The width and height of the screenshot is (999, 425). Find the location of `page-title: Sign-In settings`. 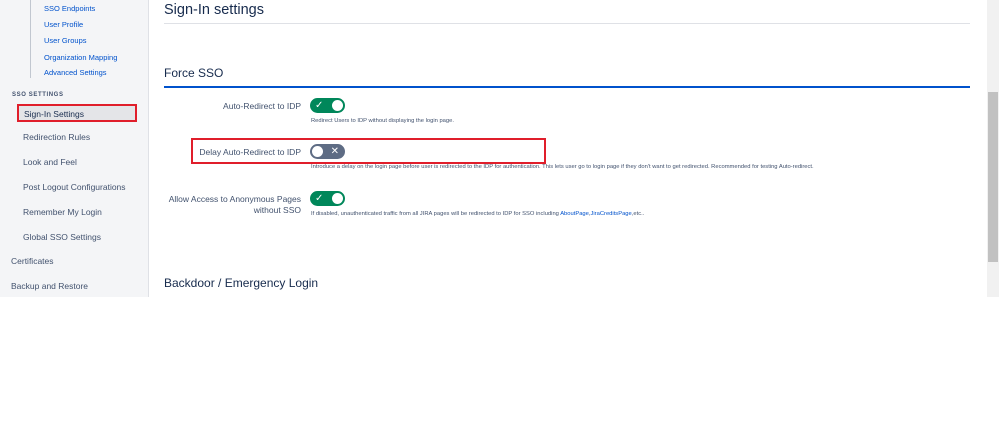

page-title: Sign-In settings is located at coordinates (214, 10).